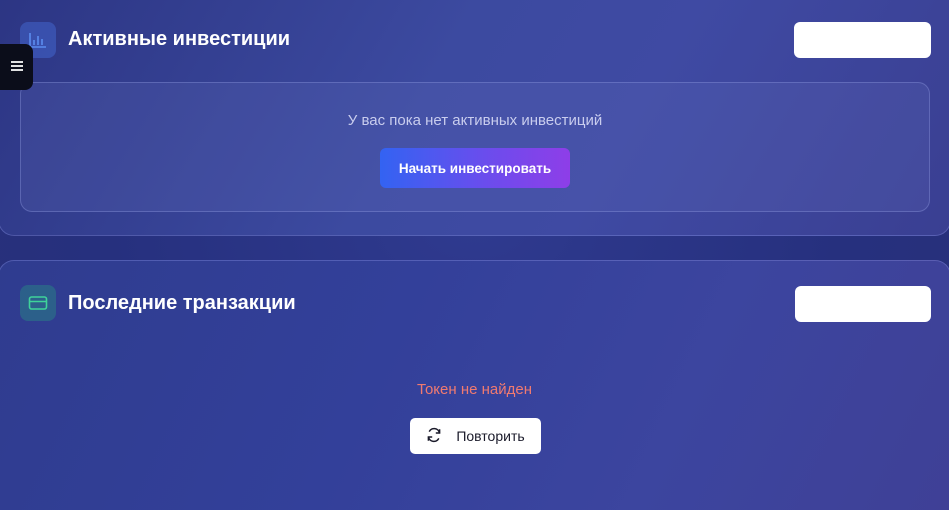  Describe the element at coordinates (434, 436) in the screenshot. I see `refresh-icon` at that location.